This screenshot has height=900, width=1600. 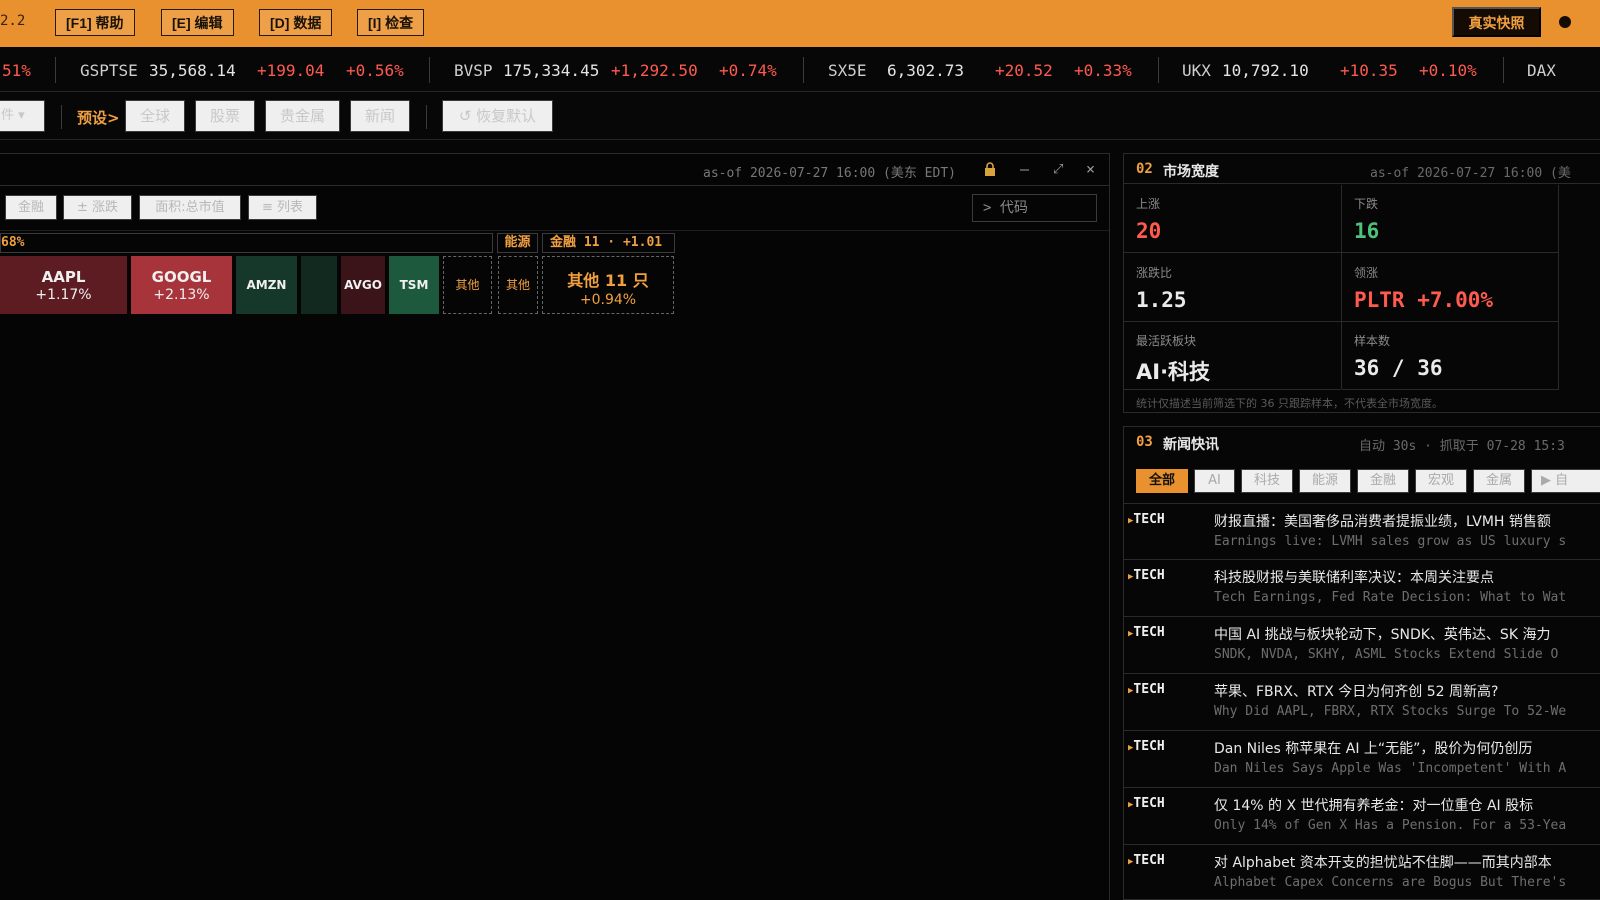 I want to click on heatmap-cell-googl: GOOGL +2.13%, so click(x=181, y=285).